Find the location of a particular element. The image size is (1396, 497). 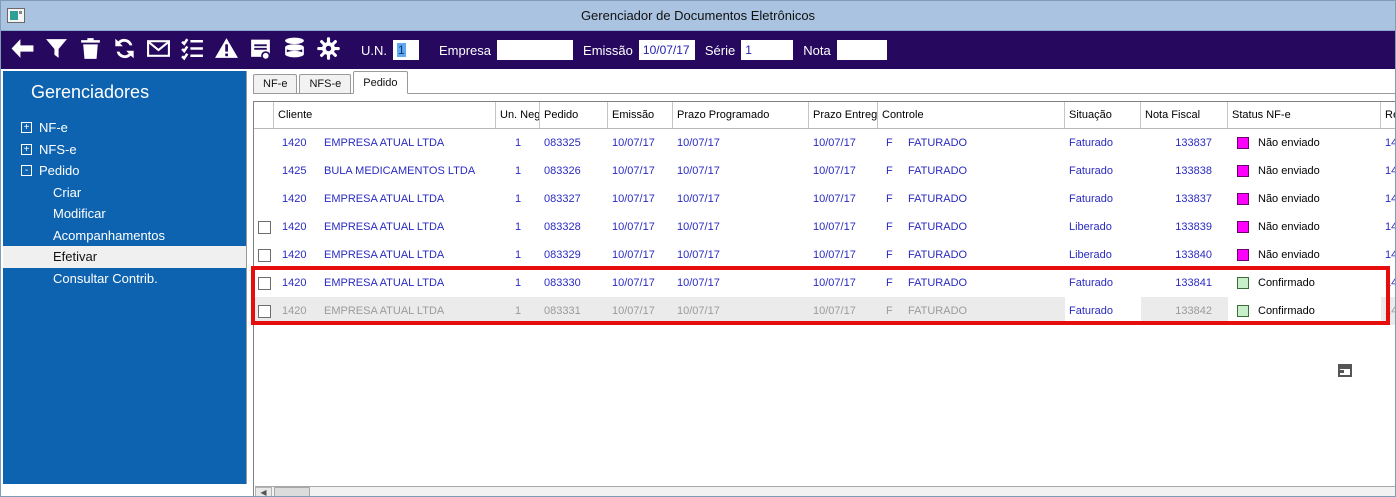

nota-fiscal-cell: 133838 is located at coordinates (1193, 171).